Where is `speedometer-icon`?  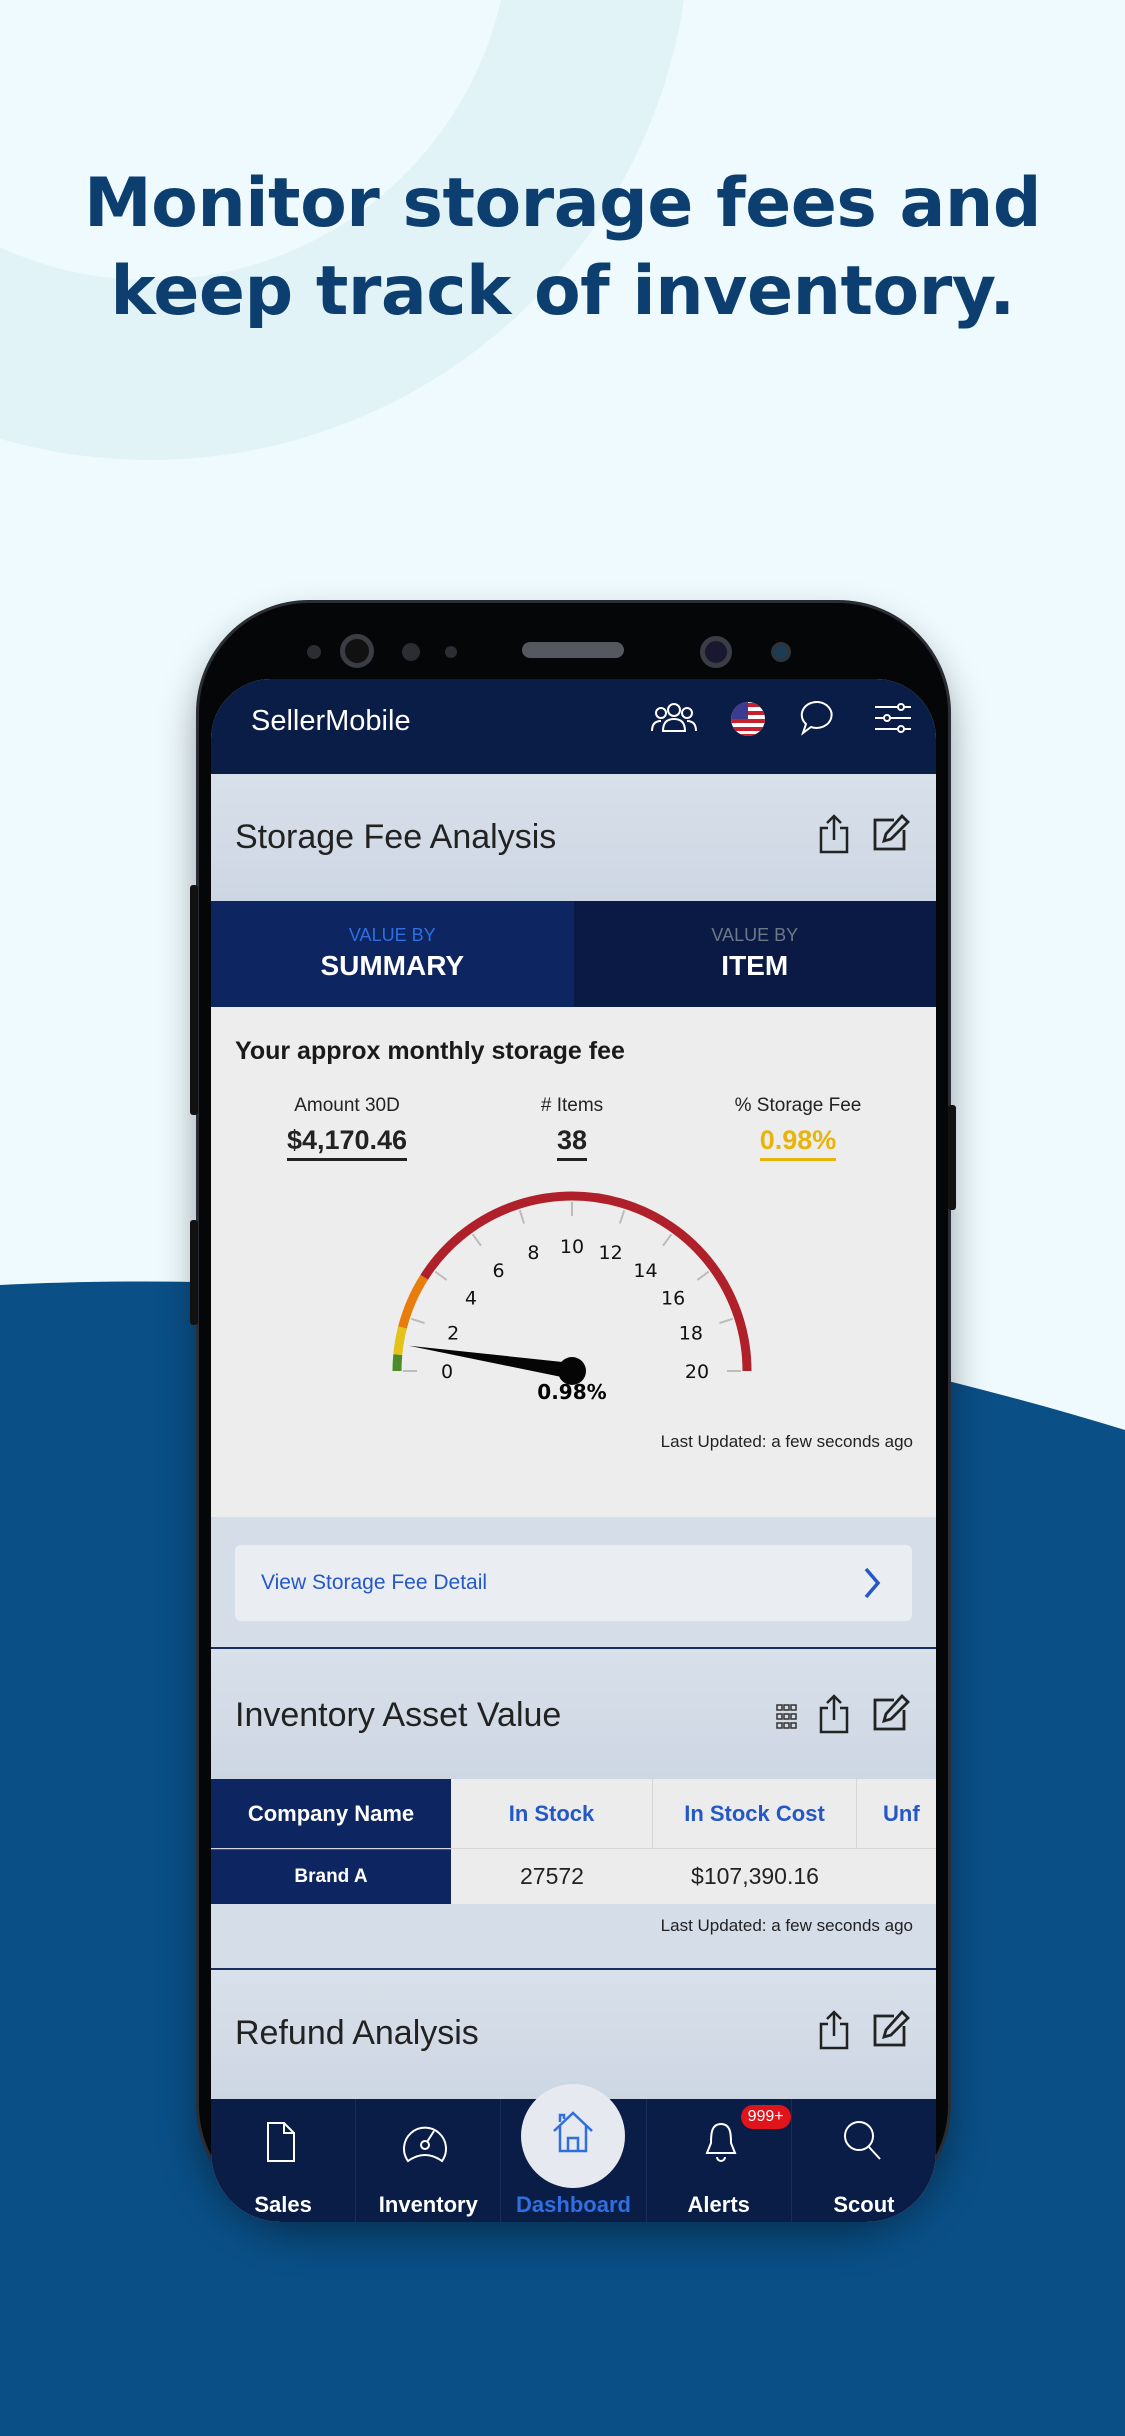 speedometer-icon is located at coordinates (425, 2144).